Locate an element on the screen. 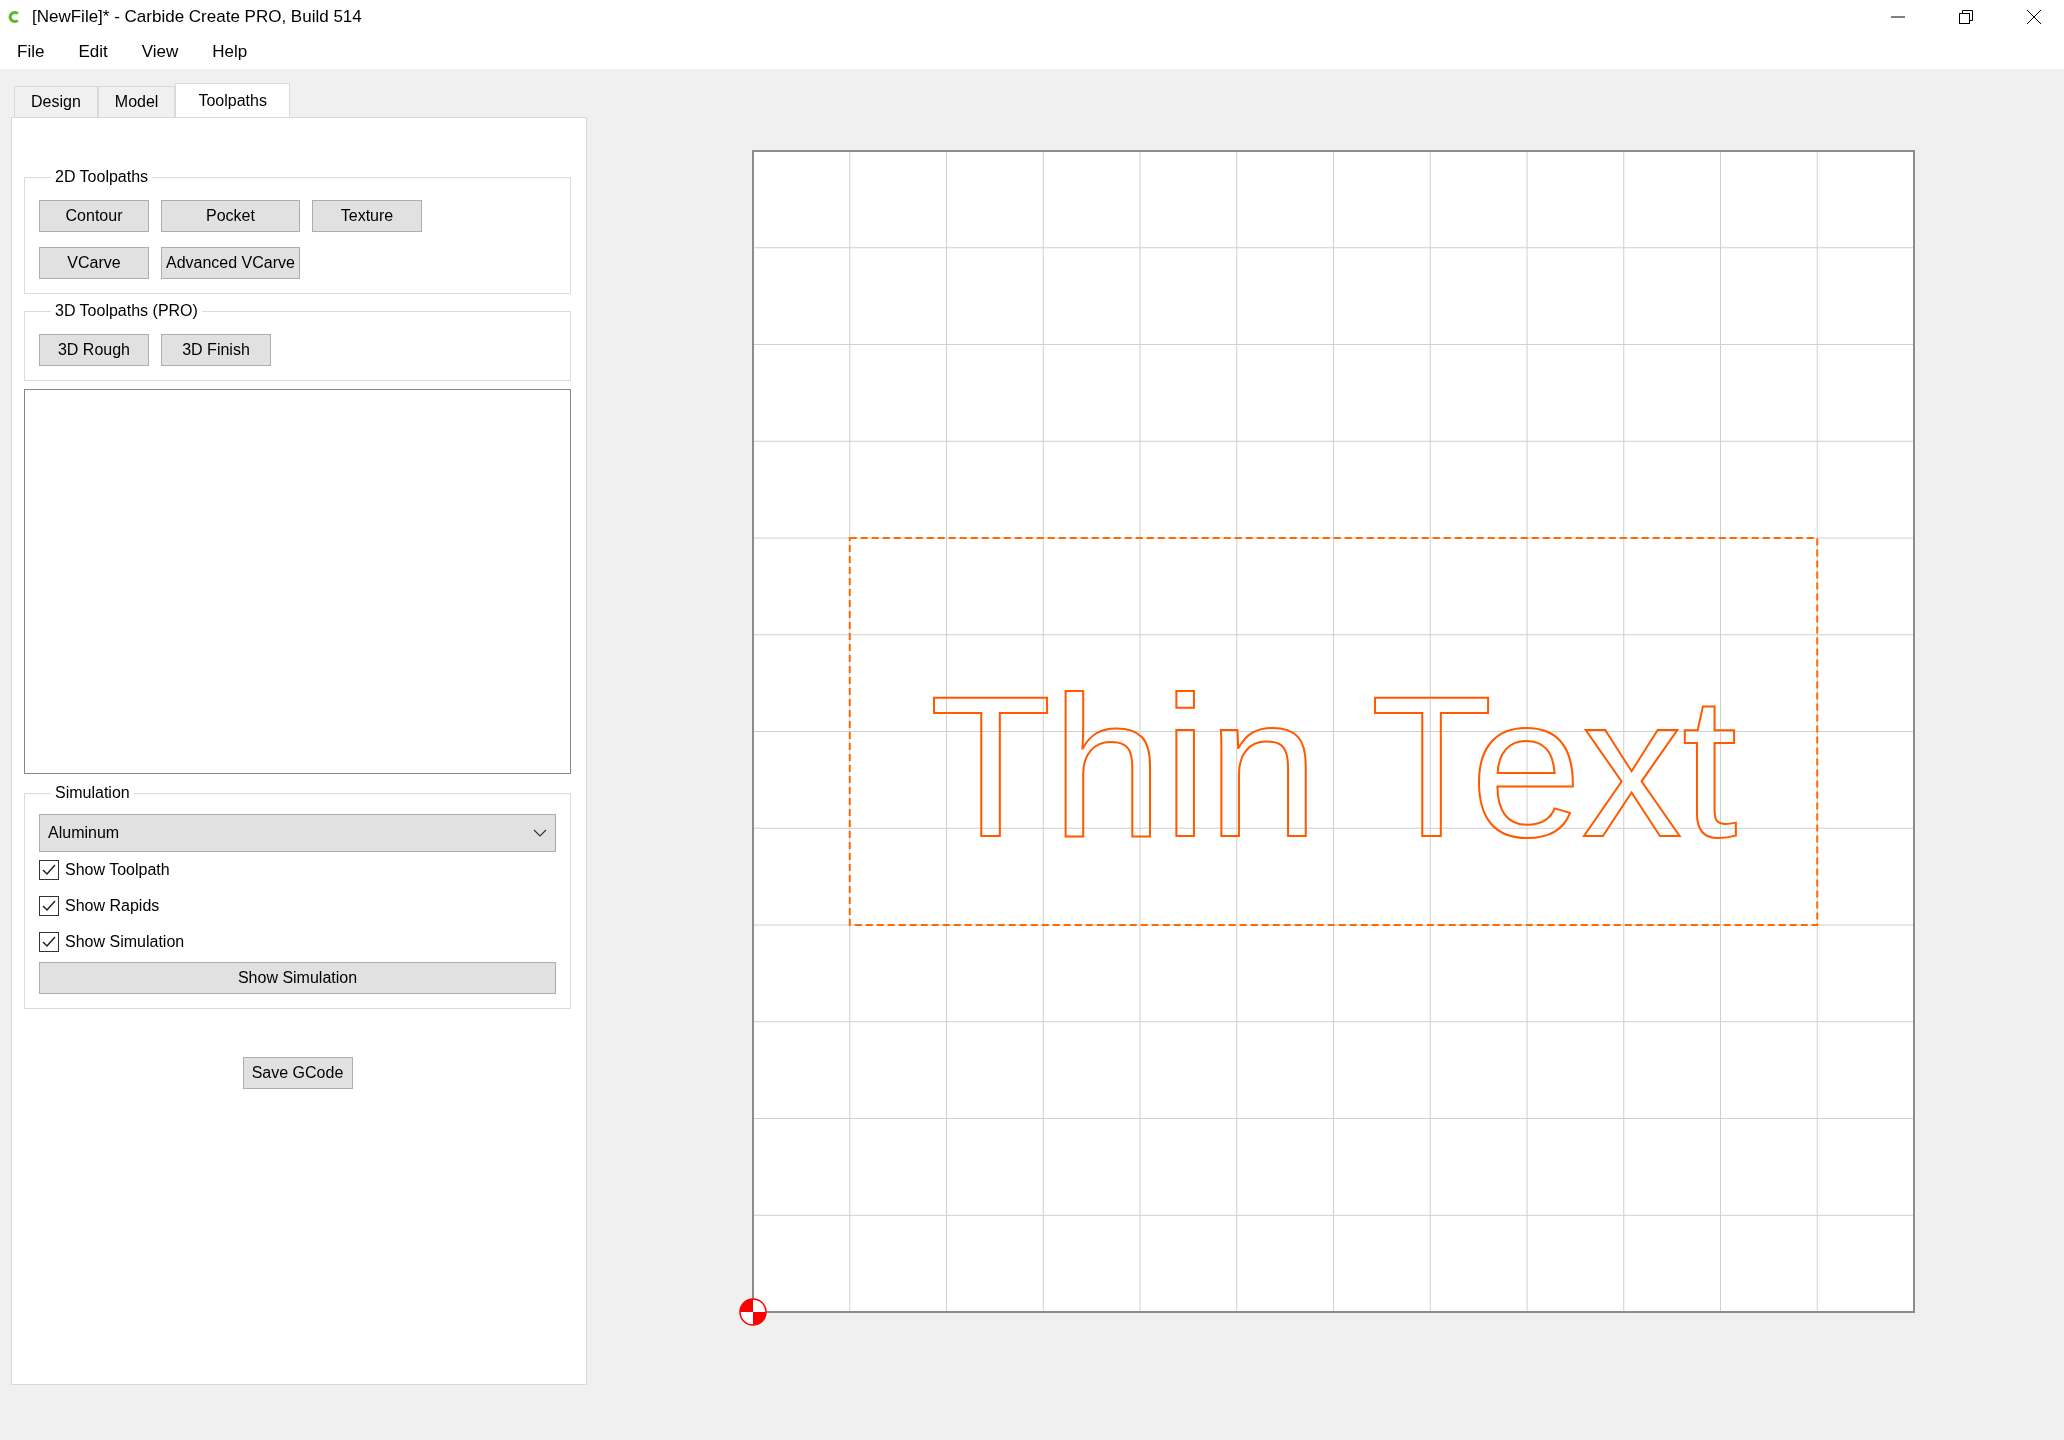 The width and height of the screenshot is (2064, 1440). checkbox-label: Show Rapids is located at coordinates (112, 906).